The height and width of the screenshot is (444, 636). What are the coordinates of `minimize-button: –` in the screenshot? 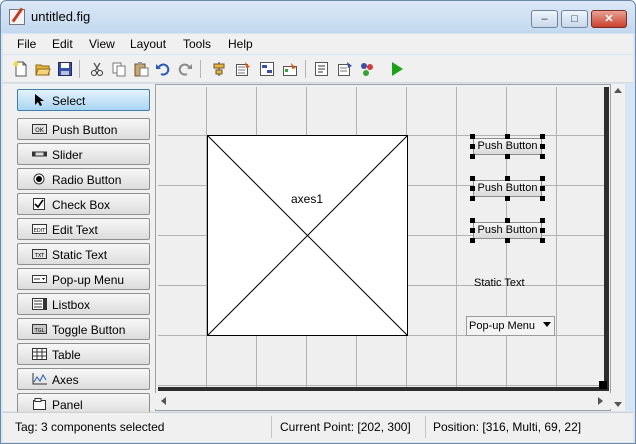 It's located at (544, 19).